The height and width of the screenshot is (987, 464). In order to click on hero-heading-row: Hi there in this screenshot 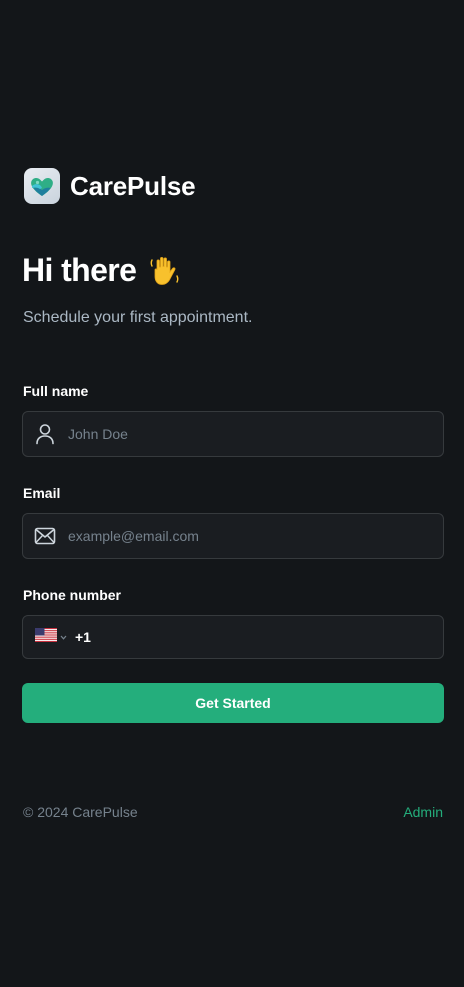, I will do `click(102, 270)`.